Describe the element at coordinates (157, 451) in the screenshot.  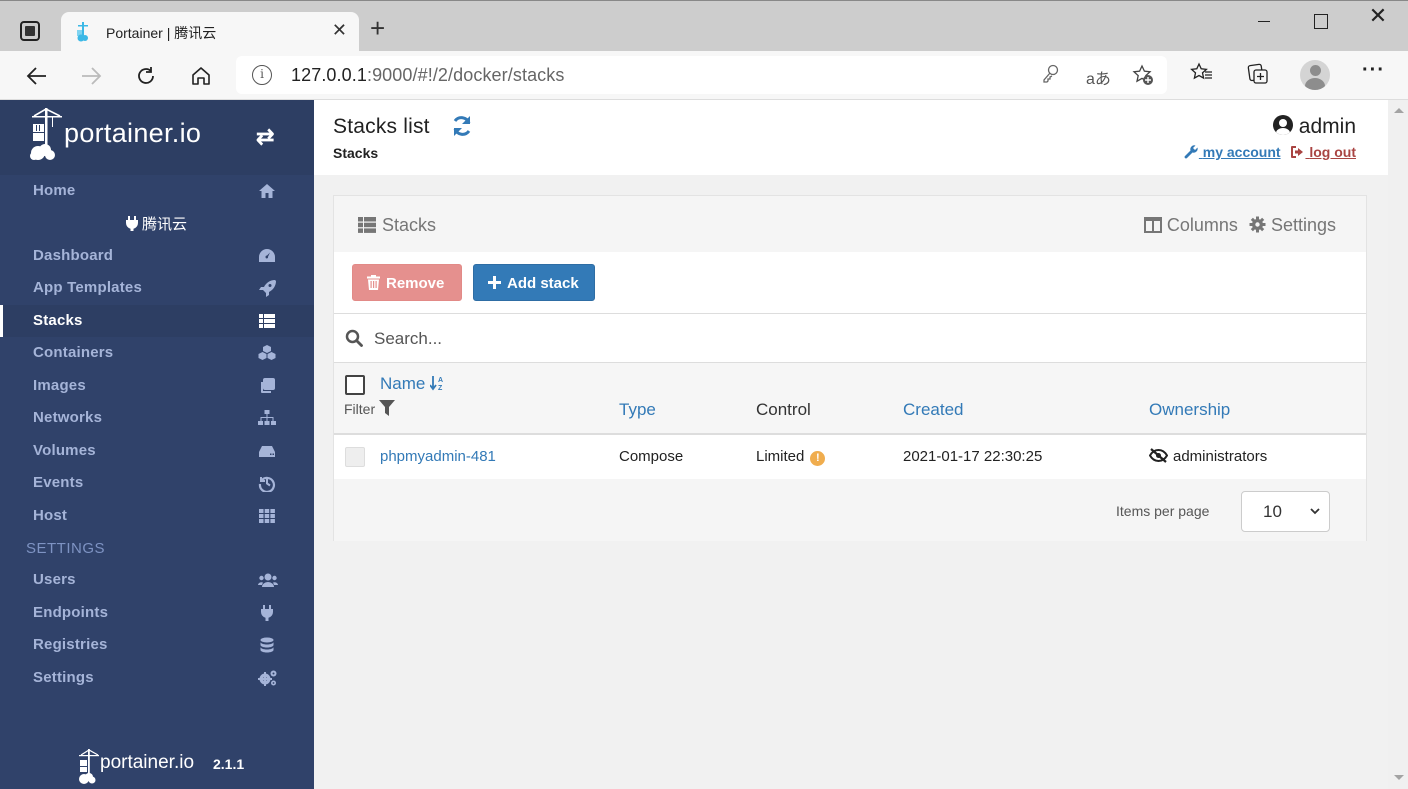
I see `sidebar-item-volumes: Volumes` at that location.